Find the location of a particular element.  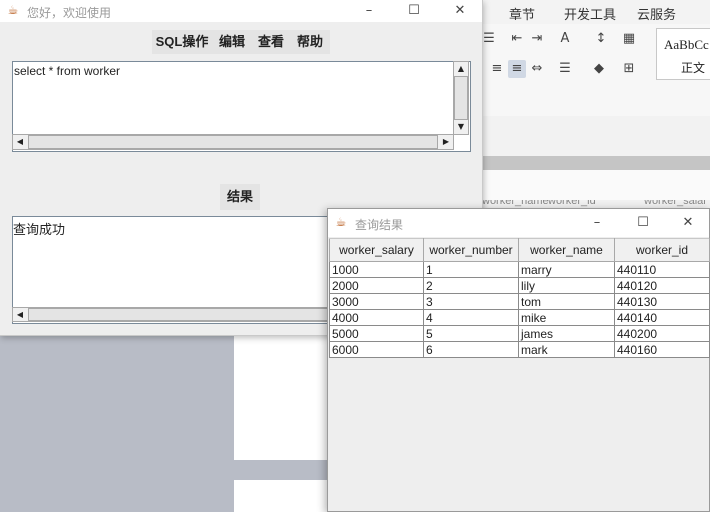

table-cell: james is located at coordinates (566, 333).